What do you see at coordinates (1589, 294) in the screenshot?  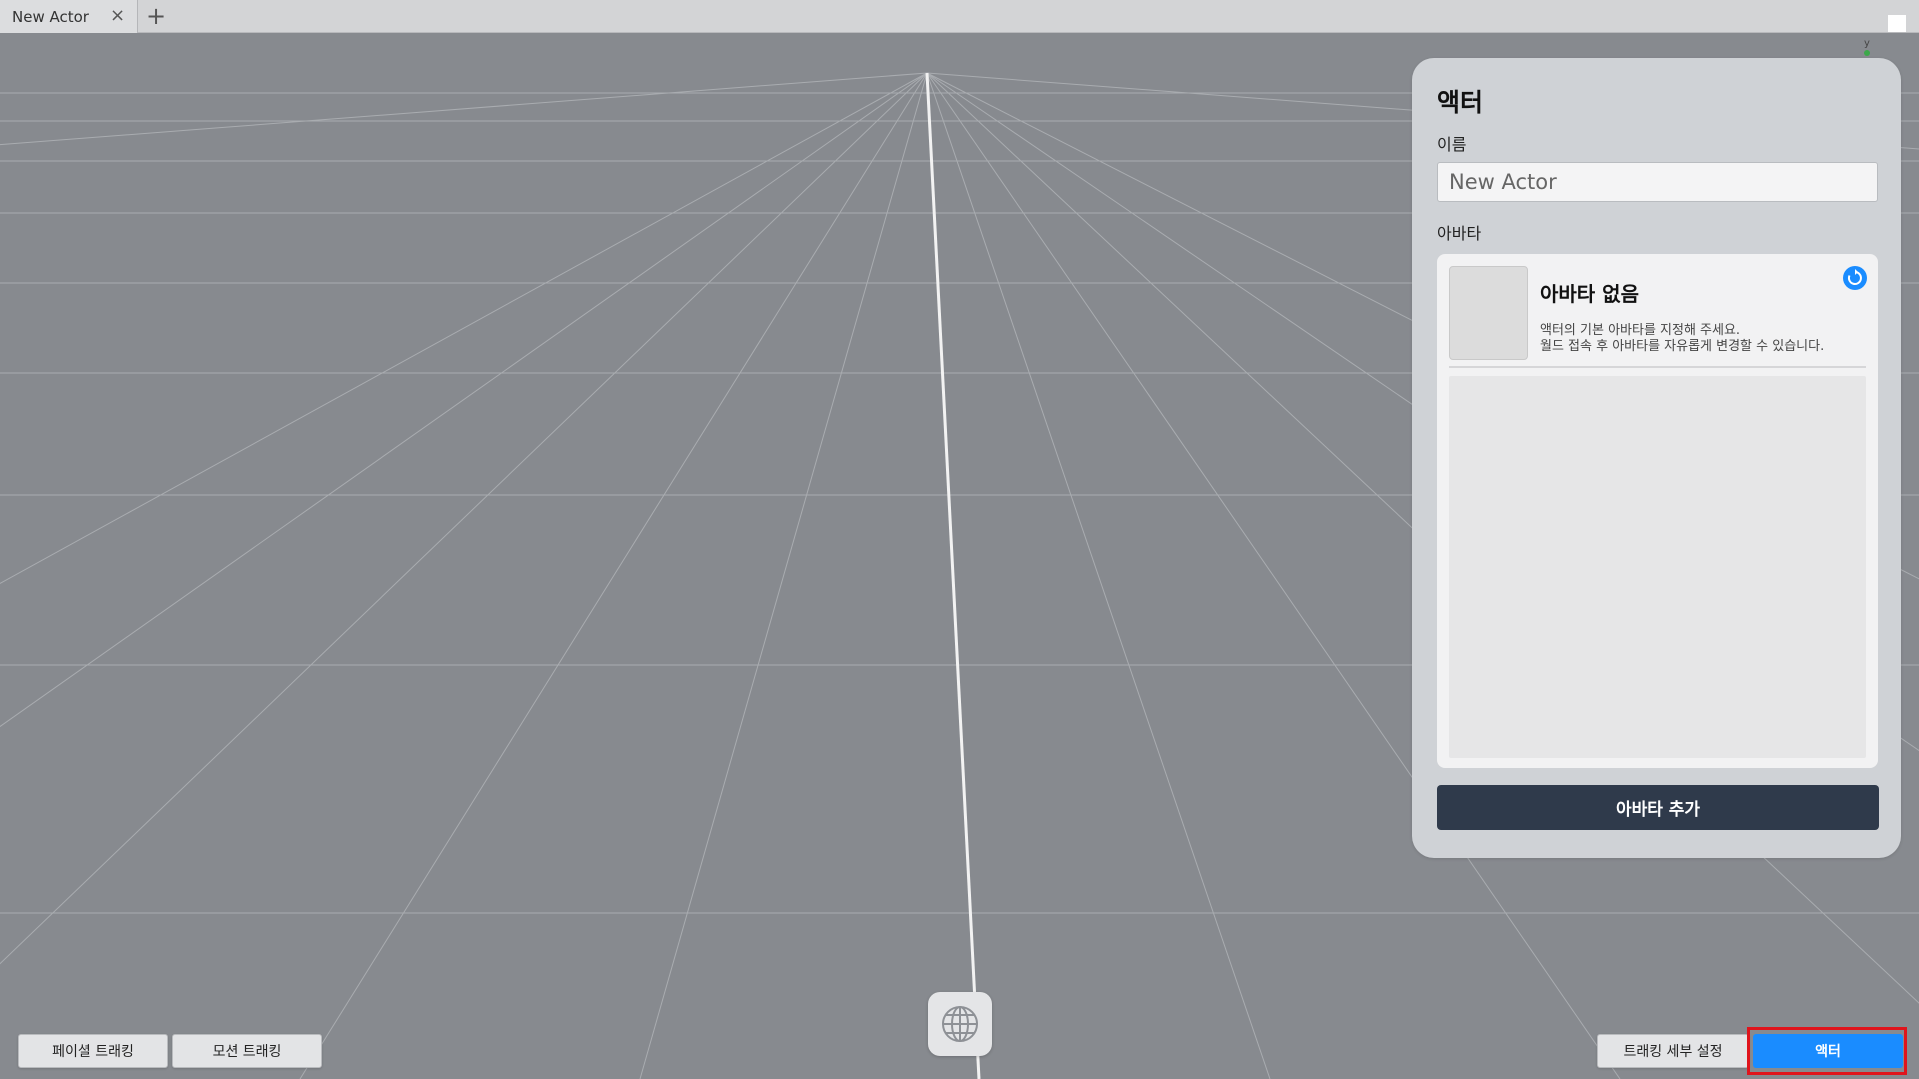 I see `avatar-none-title: 아바타 없음` at bounding box center [1589, 294].